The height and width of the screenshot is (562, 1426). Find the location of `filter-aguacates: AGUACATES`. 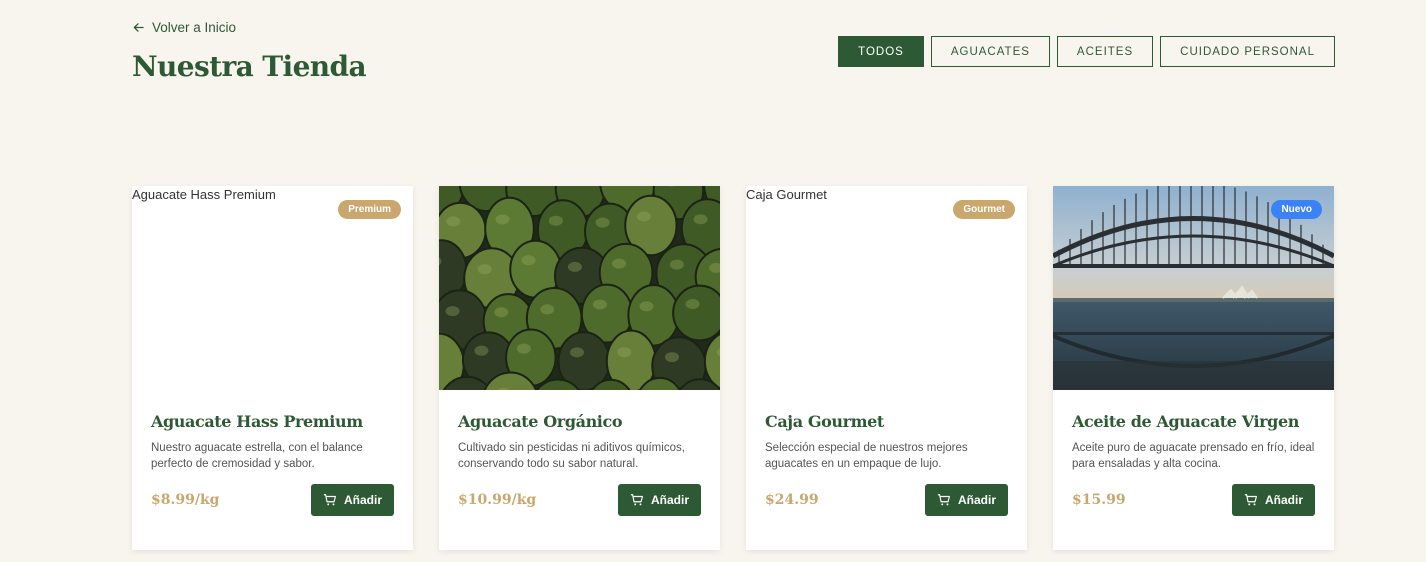

filter-aguacates: AGUACATES is located at coordinates (990, 51).